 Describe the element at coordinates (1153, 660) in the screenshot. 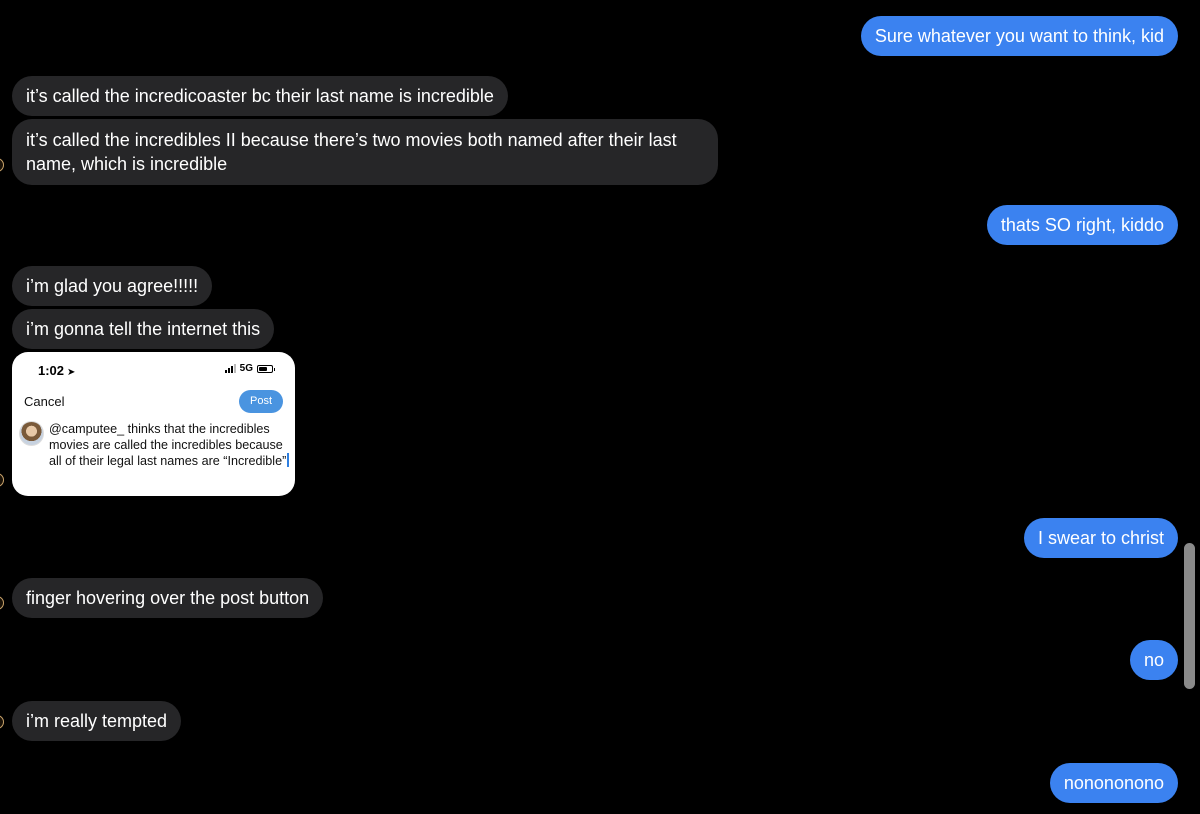

I see `message-outgoing: no` at that location.